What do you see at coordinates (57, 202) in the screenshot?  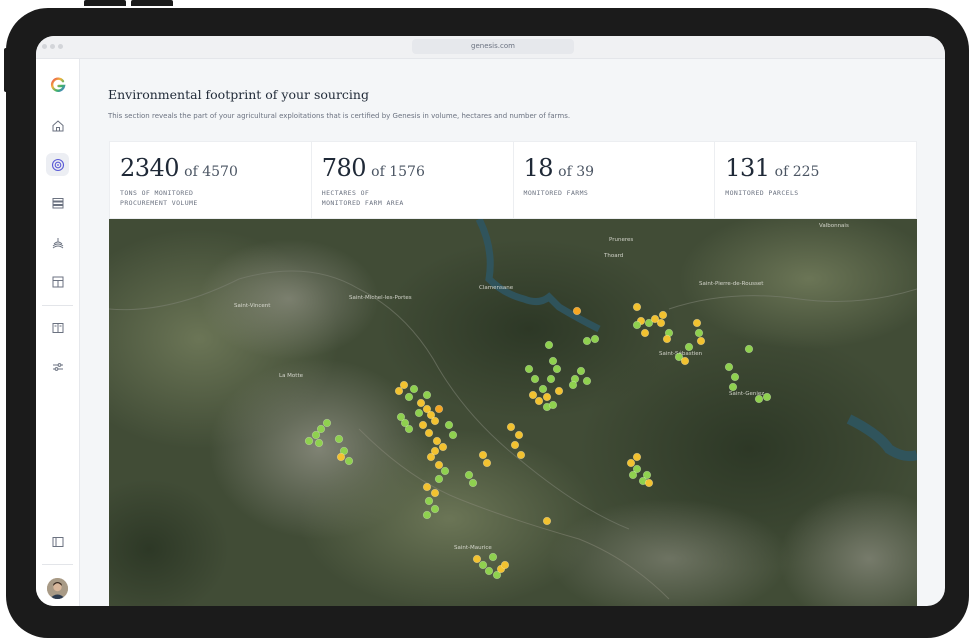 I see `sidebar-item-suppliers` at bounding box center [57, 202].